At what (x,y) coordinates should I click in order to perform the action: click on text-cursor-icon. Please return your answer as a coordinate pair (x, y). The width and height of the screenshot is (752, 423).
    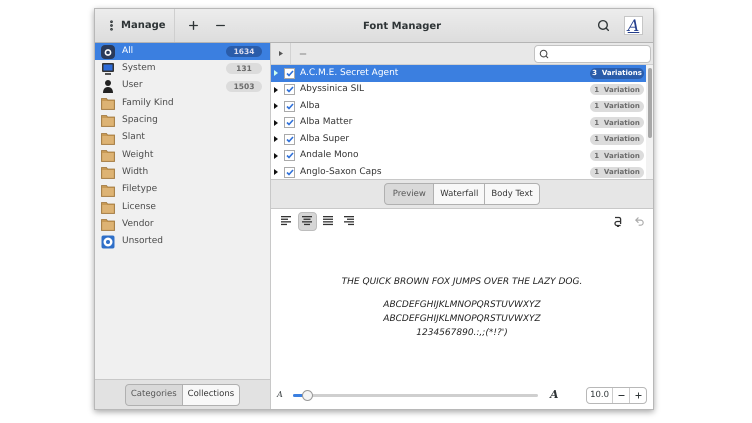
    Looking at the image, I should click on (618, 221).